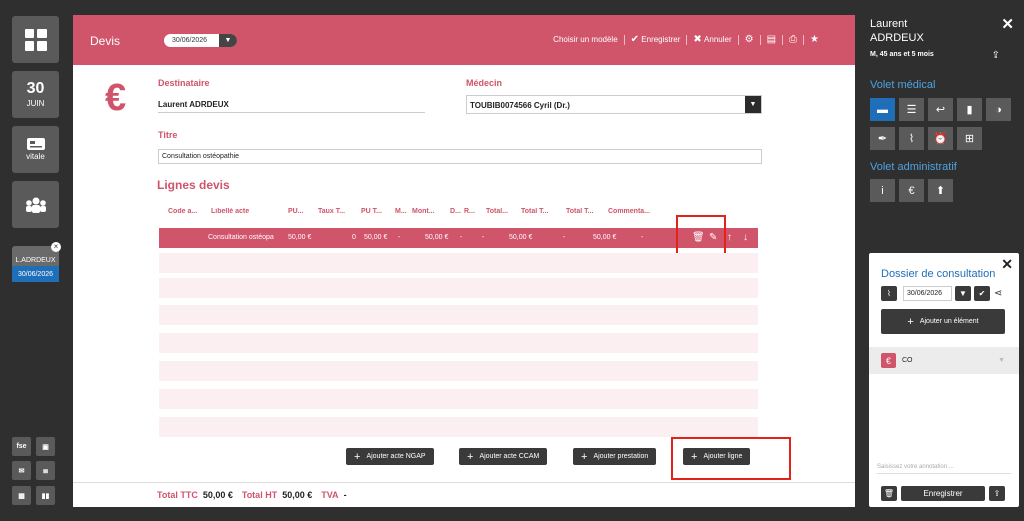 The width and height of the screenshot is (1024, 521). I want to click on col-libelle: Libellé acte, so click(249, 214).